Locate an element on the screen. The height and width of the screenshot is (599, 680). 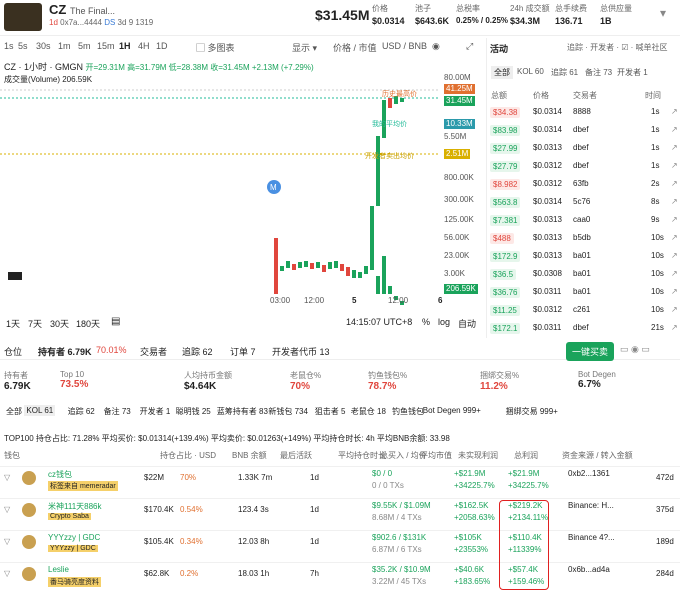
table-col-header: 钱包 is located at coordinates (12, 455).